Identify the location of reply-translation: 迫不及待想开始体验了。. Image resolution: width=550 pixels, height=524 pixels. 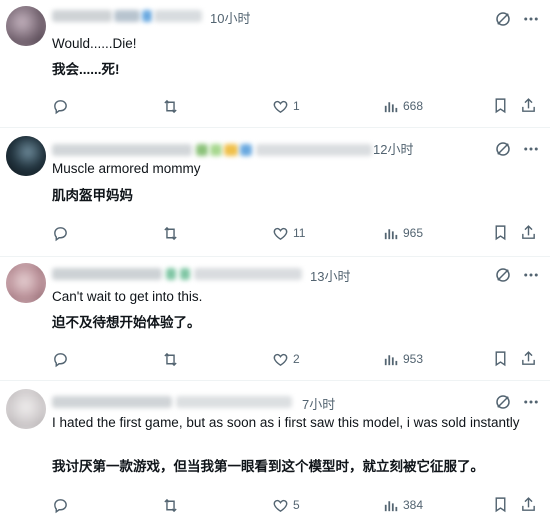
(126, 322).